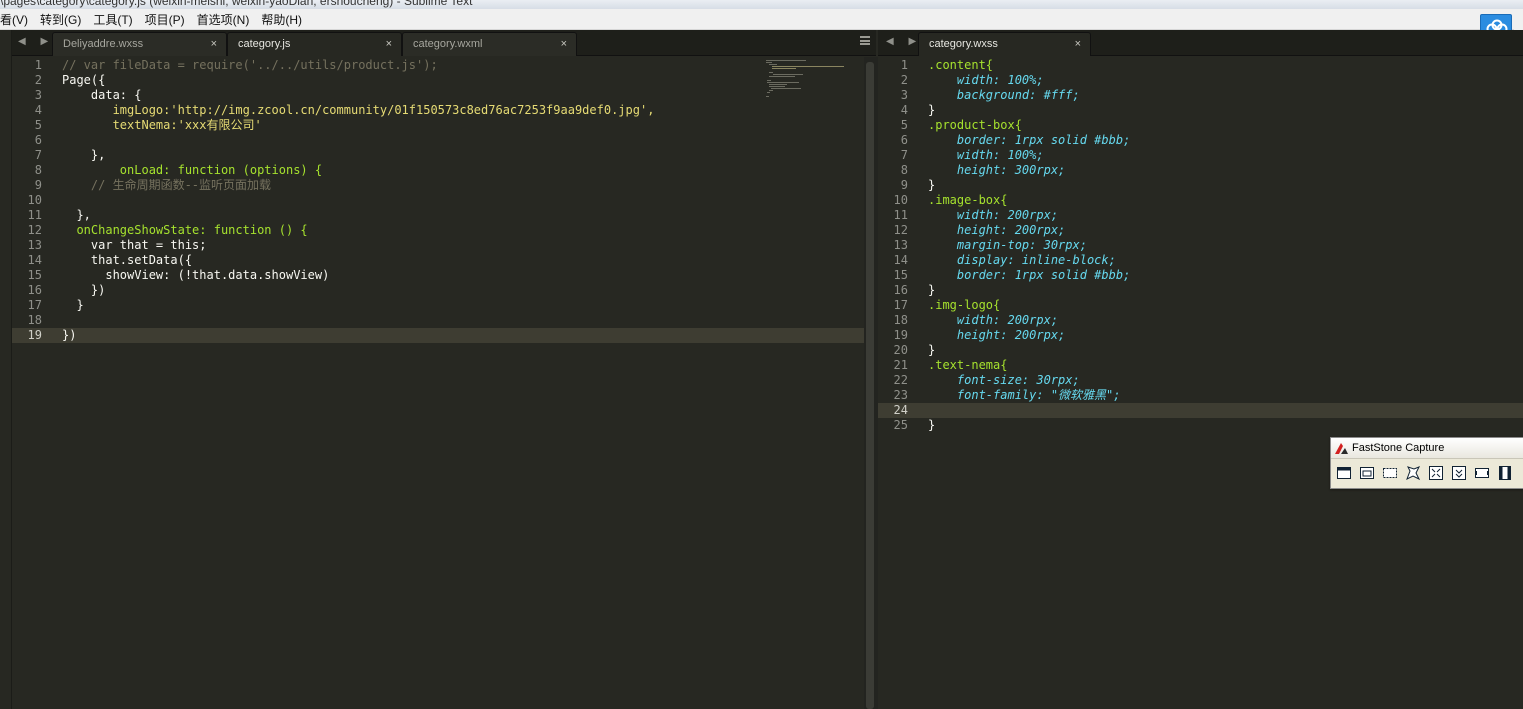 The width and height of the screenshot is (1523, 709). I want to click on code-line: 17 }, so click(438, 305).